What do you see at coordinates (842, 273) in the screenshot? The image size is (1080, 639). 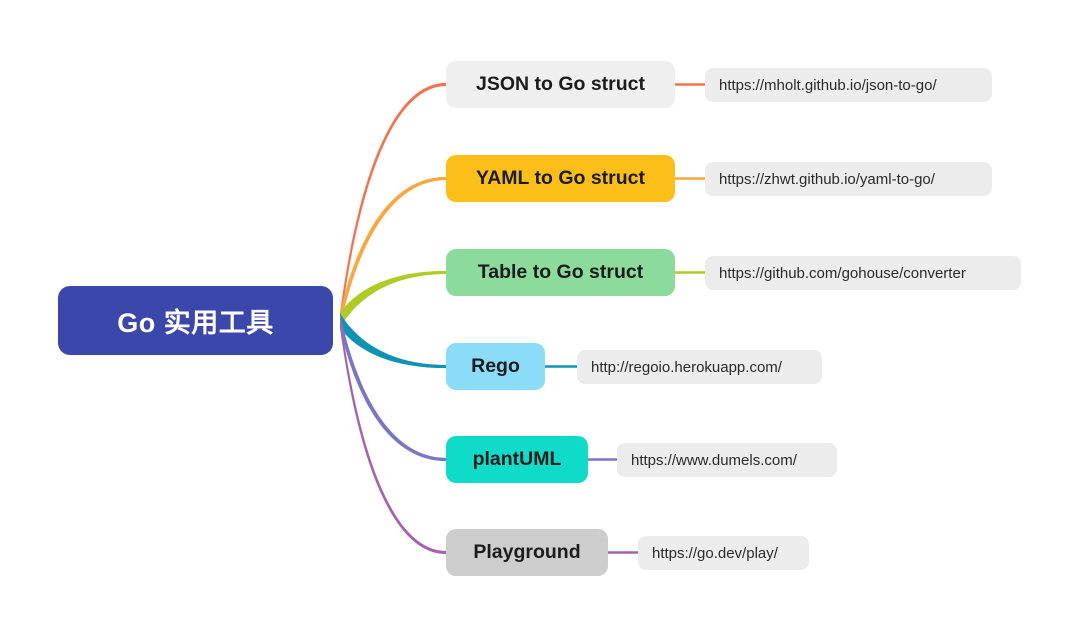 I see `url-text: https://github.com/gohouse/converter` at bounding box center [842, 273].